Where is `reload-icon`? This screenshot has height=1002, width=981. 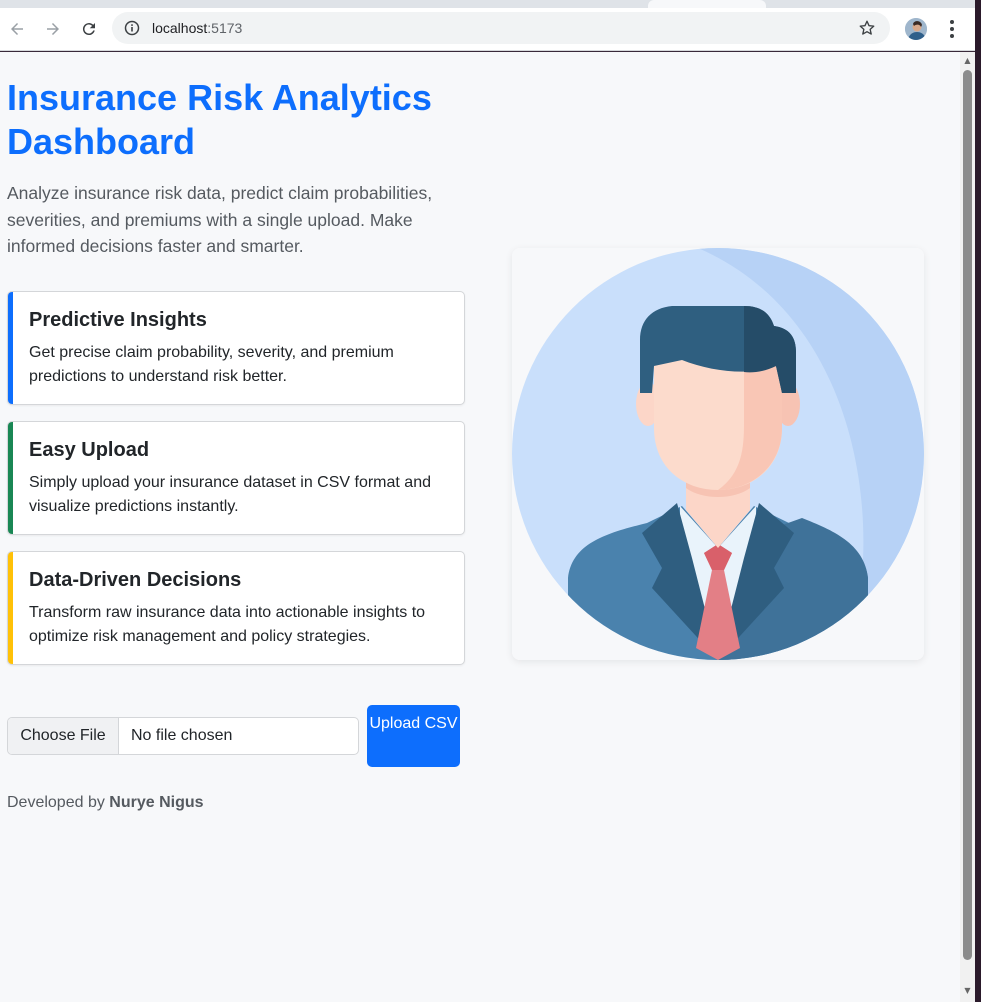
reload-icon is located at coordinates (89, 29).